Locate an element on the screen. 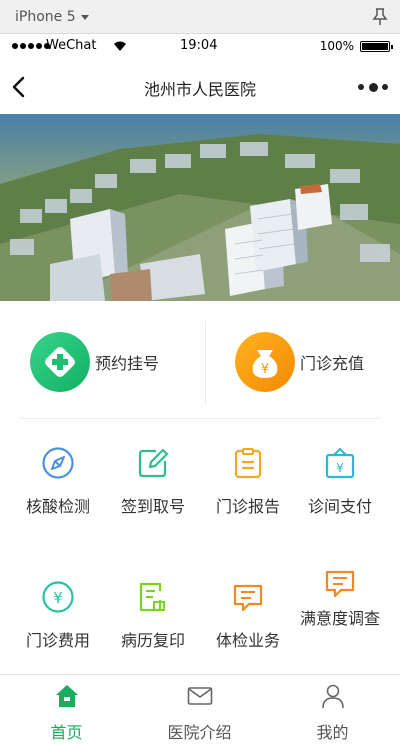  tab-hospital-intro: 医院介绍 is located at coordinates (199, 713).